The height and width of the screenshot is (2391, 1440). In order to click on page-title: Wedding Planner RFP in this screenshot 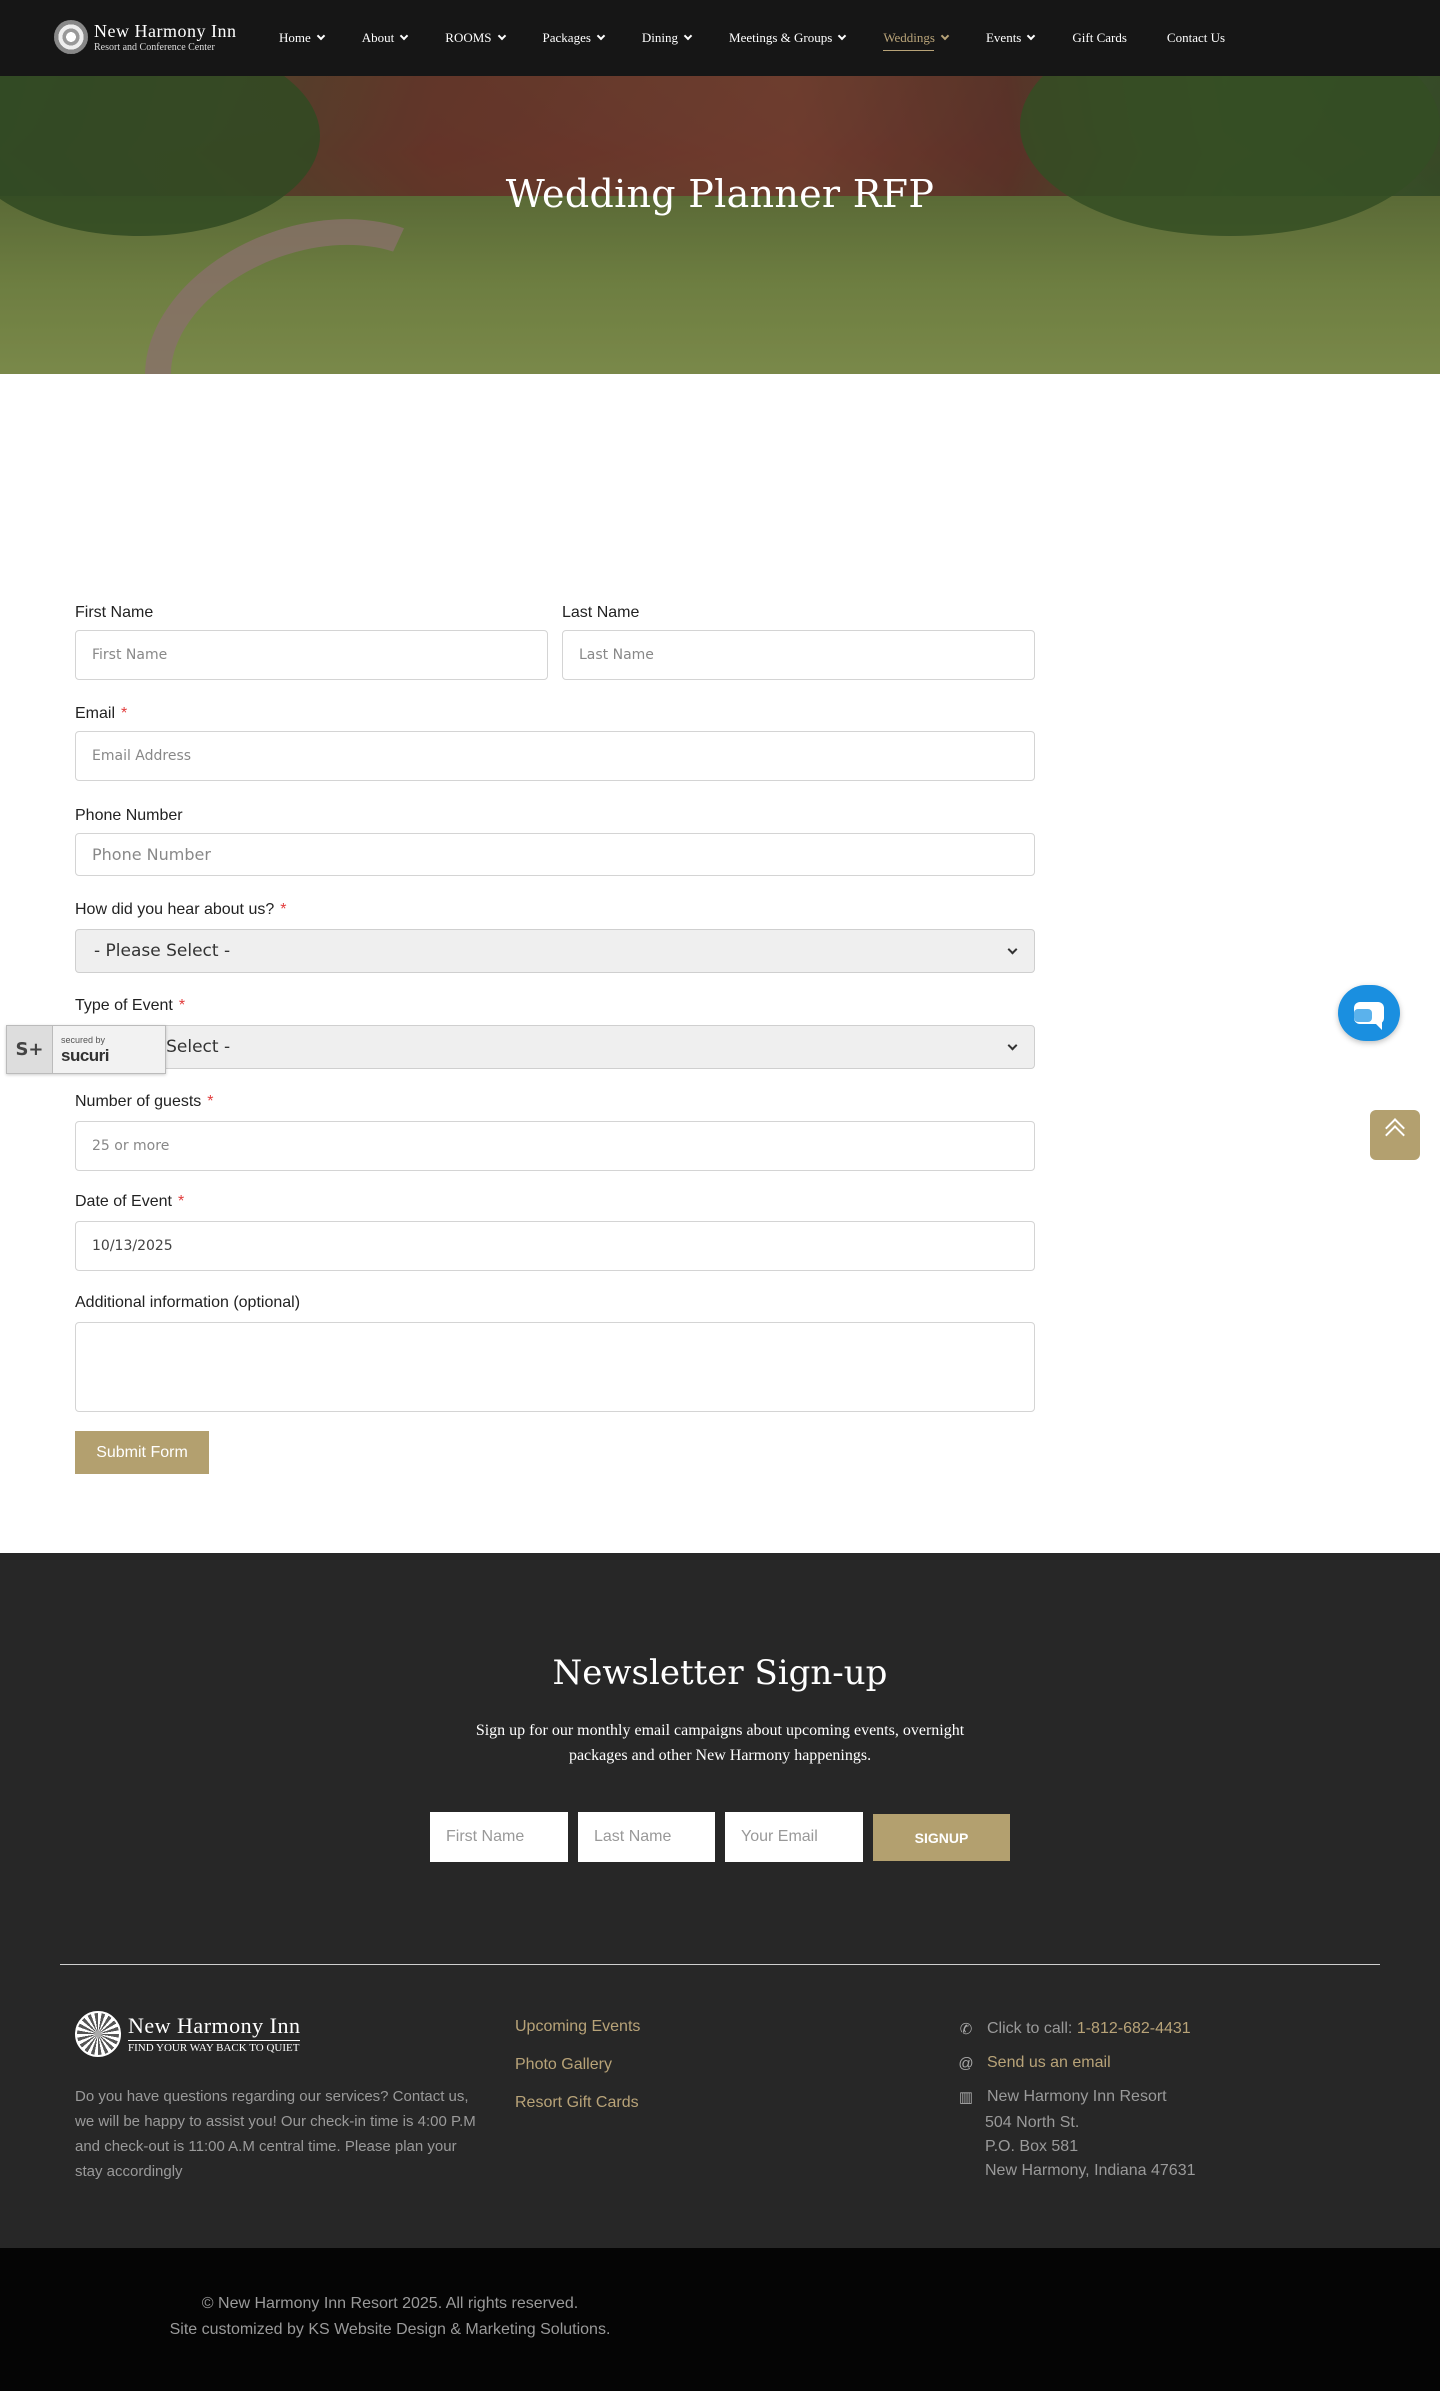, I will do `click(720, 194)`.